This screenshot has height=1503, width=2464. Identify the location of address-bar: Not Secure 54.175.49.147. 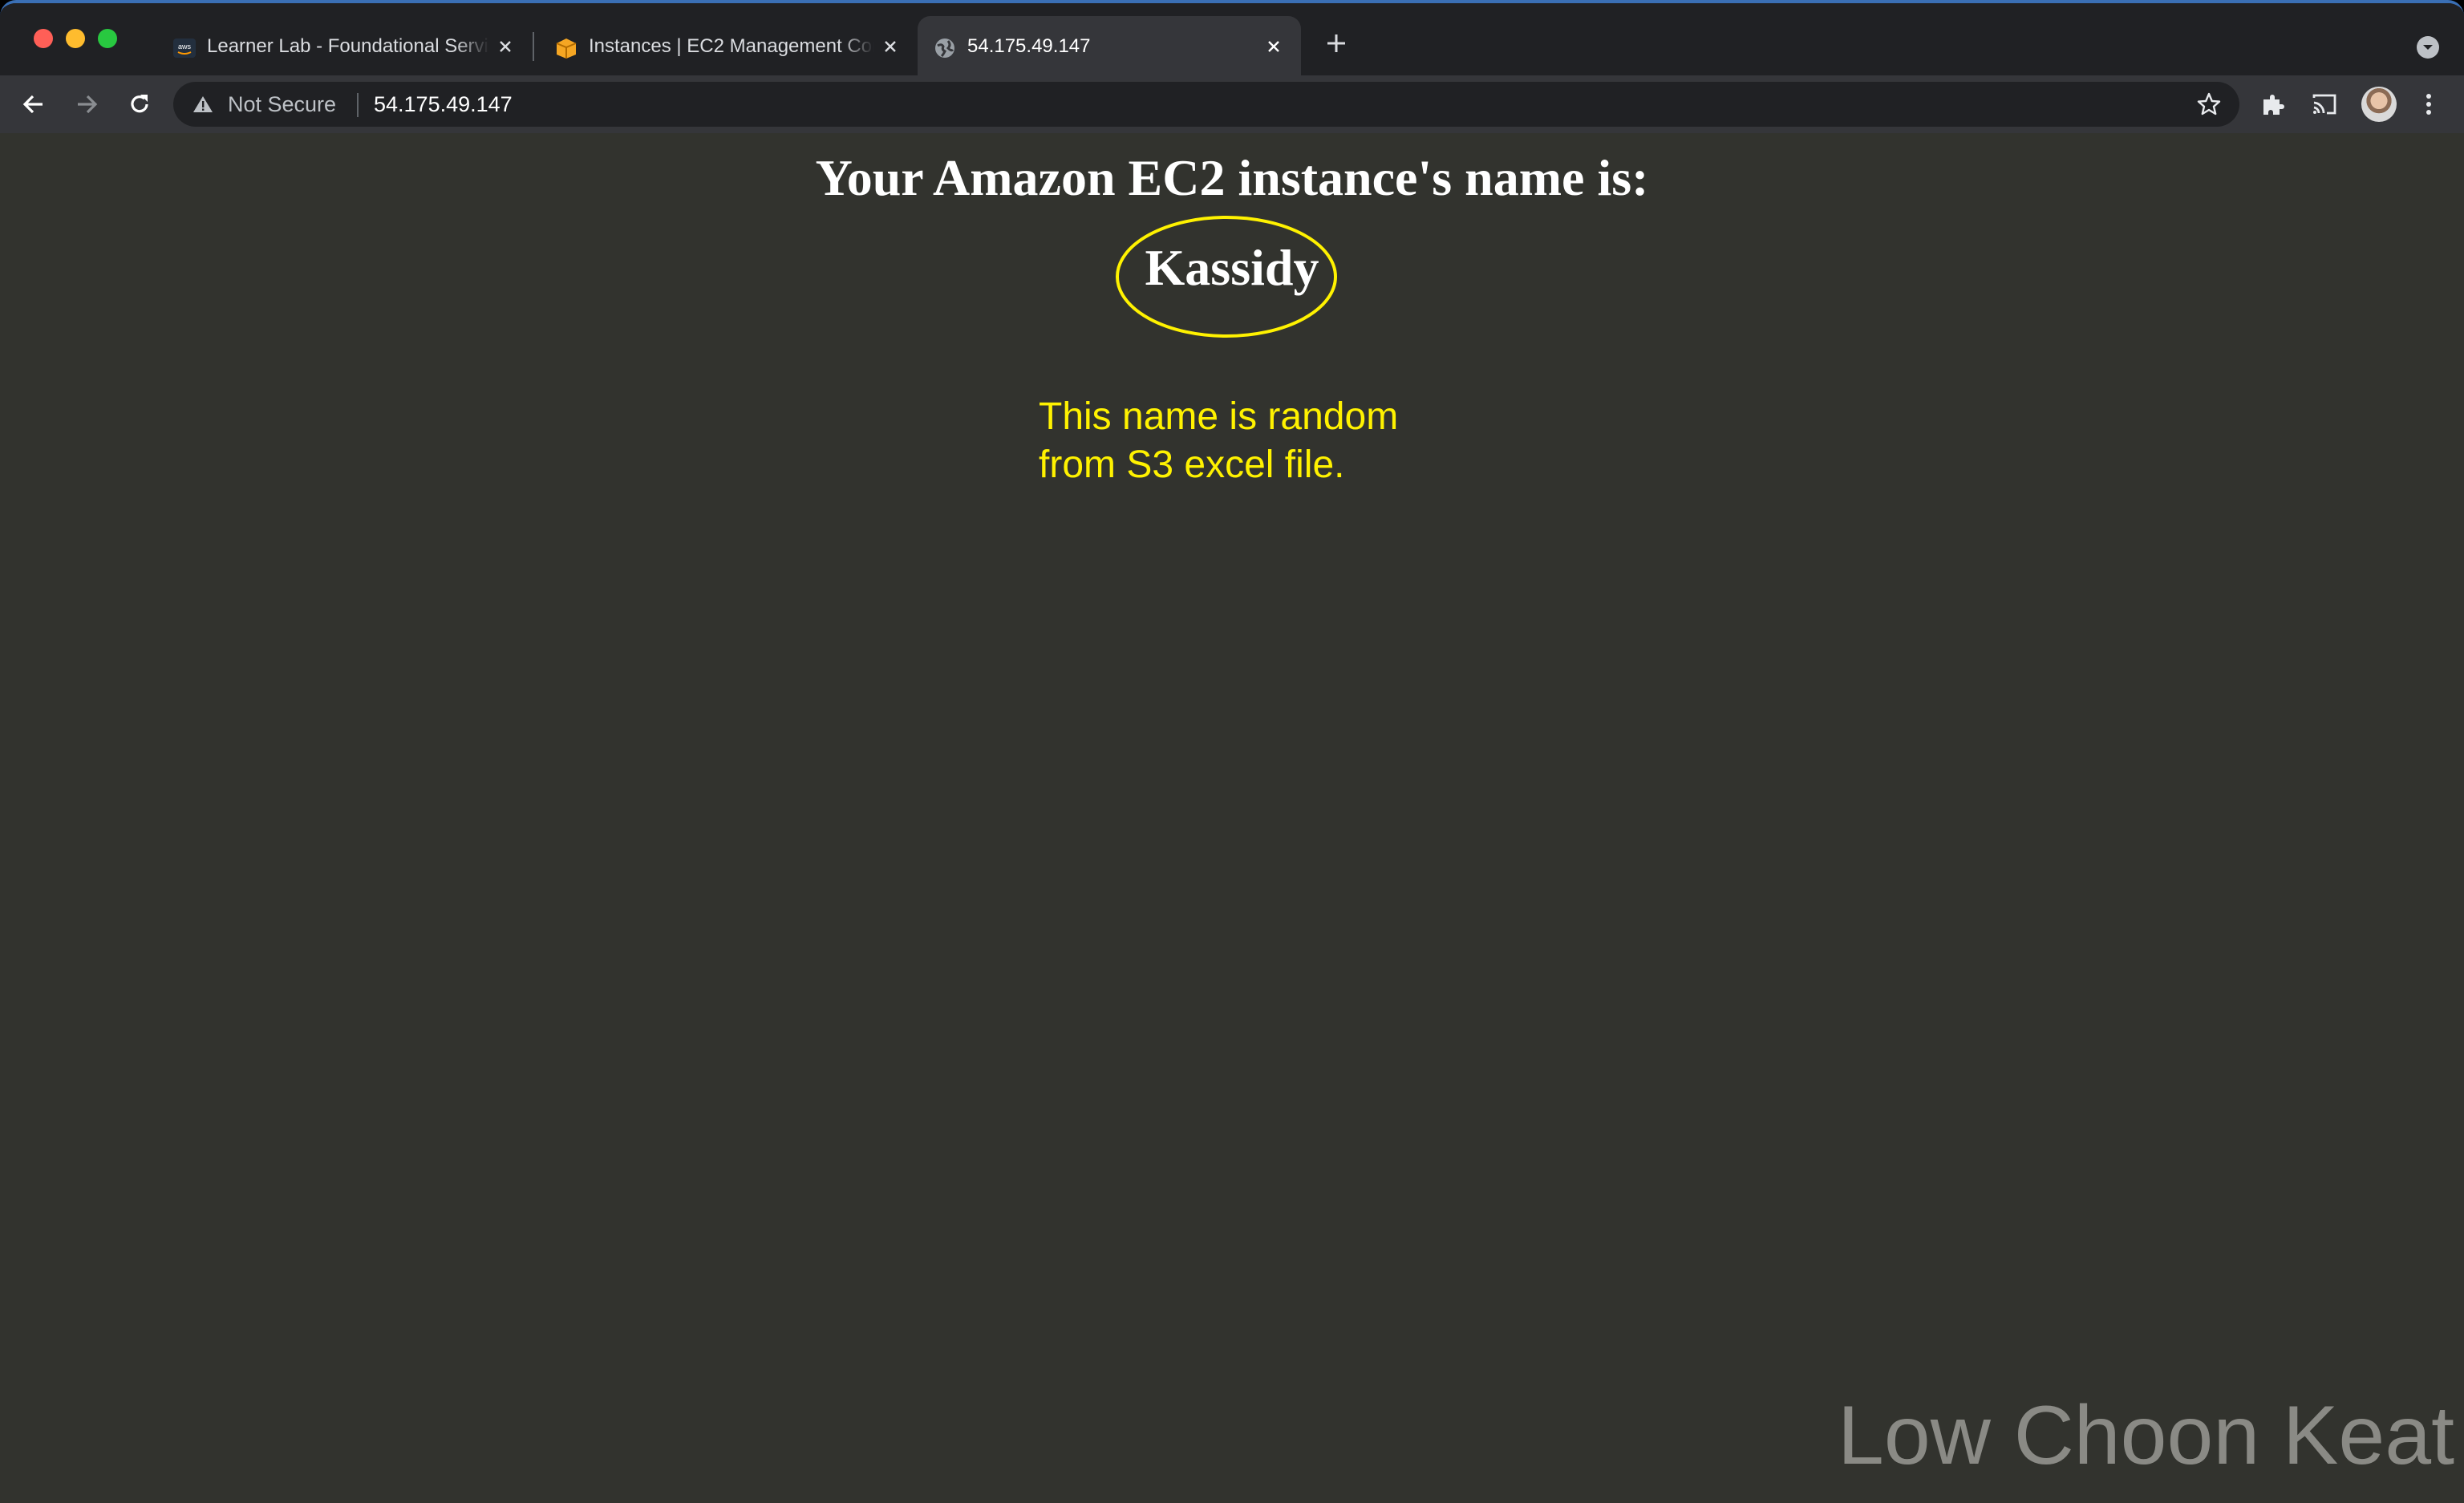
(1206, 104).